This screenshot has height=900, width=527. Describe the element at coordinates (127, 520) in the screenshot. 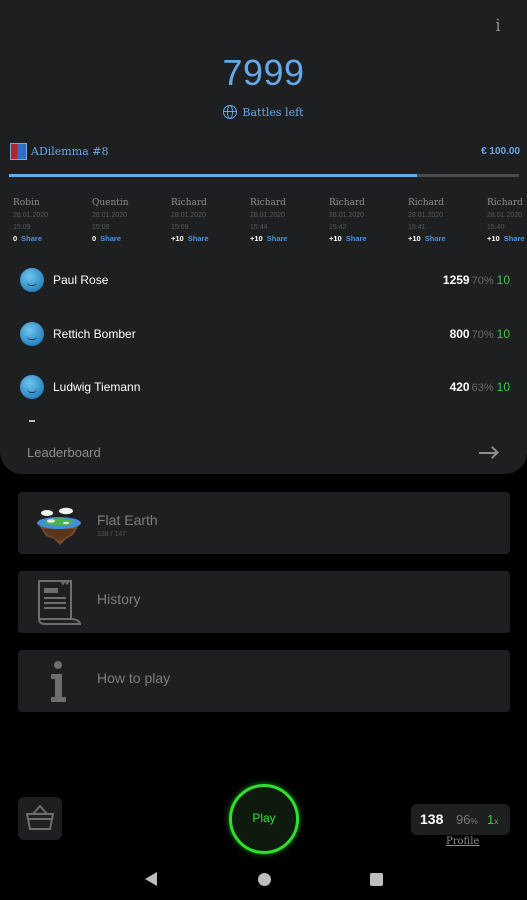

I see `flat-earth-label: Flat Earth` at that location.